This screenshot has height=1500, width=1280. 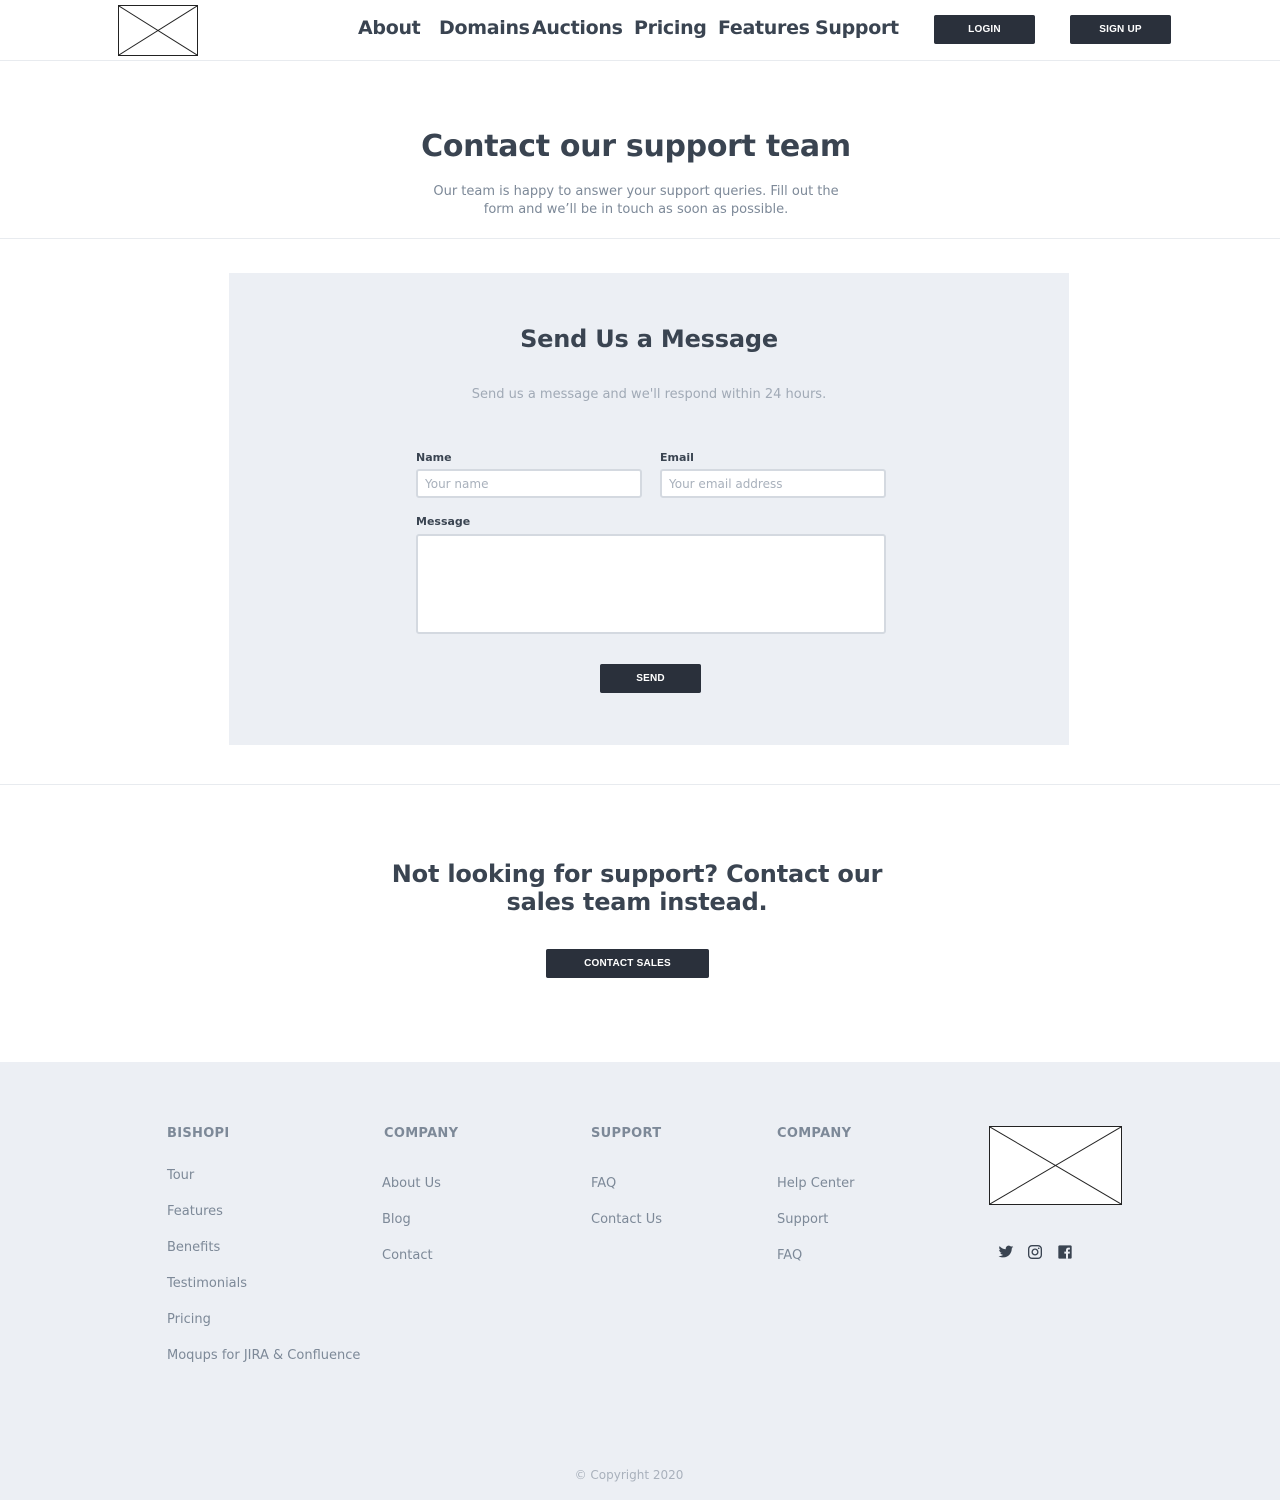 What do you see at coordinates (389, 28) in the screenshot?
I see `nav-about: About` at bounding box center [389, 28].